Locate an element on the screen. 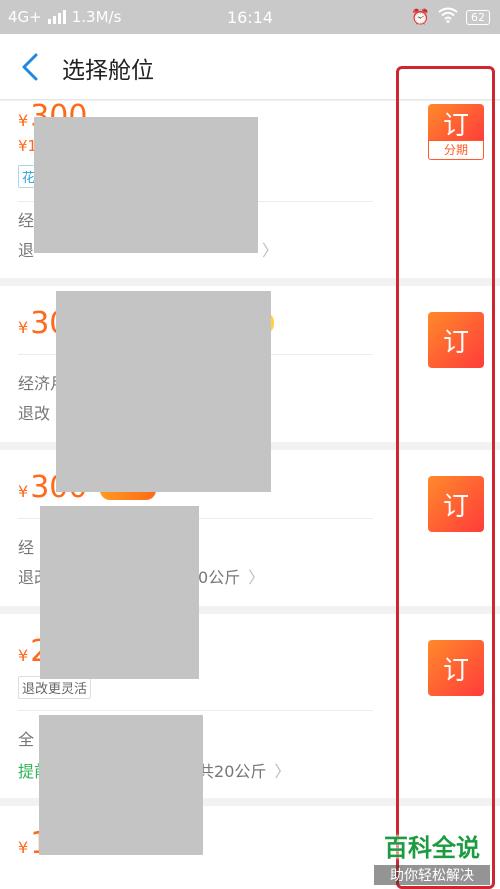 The height and width of the screenshot is (889, 500). back-arrow-icon is located at coordinates (31, 67).